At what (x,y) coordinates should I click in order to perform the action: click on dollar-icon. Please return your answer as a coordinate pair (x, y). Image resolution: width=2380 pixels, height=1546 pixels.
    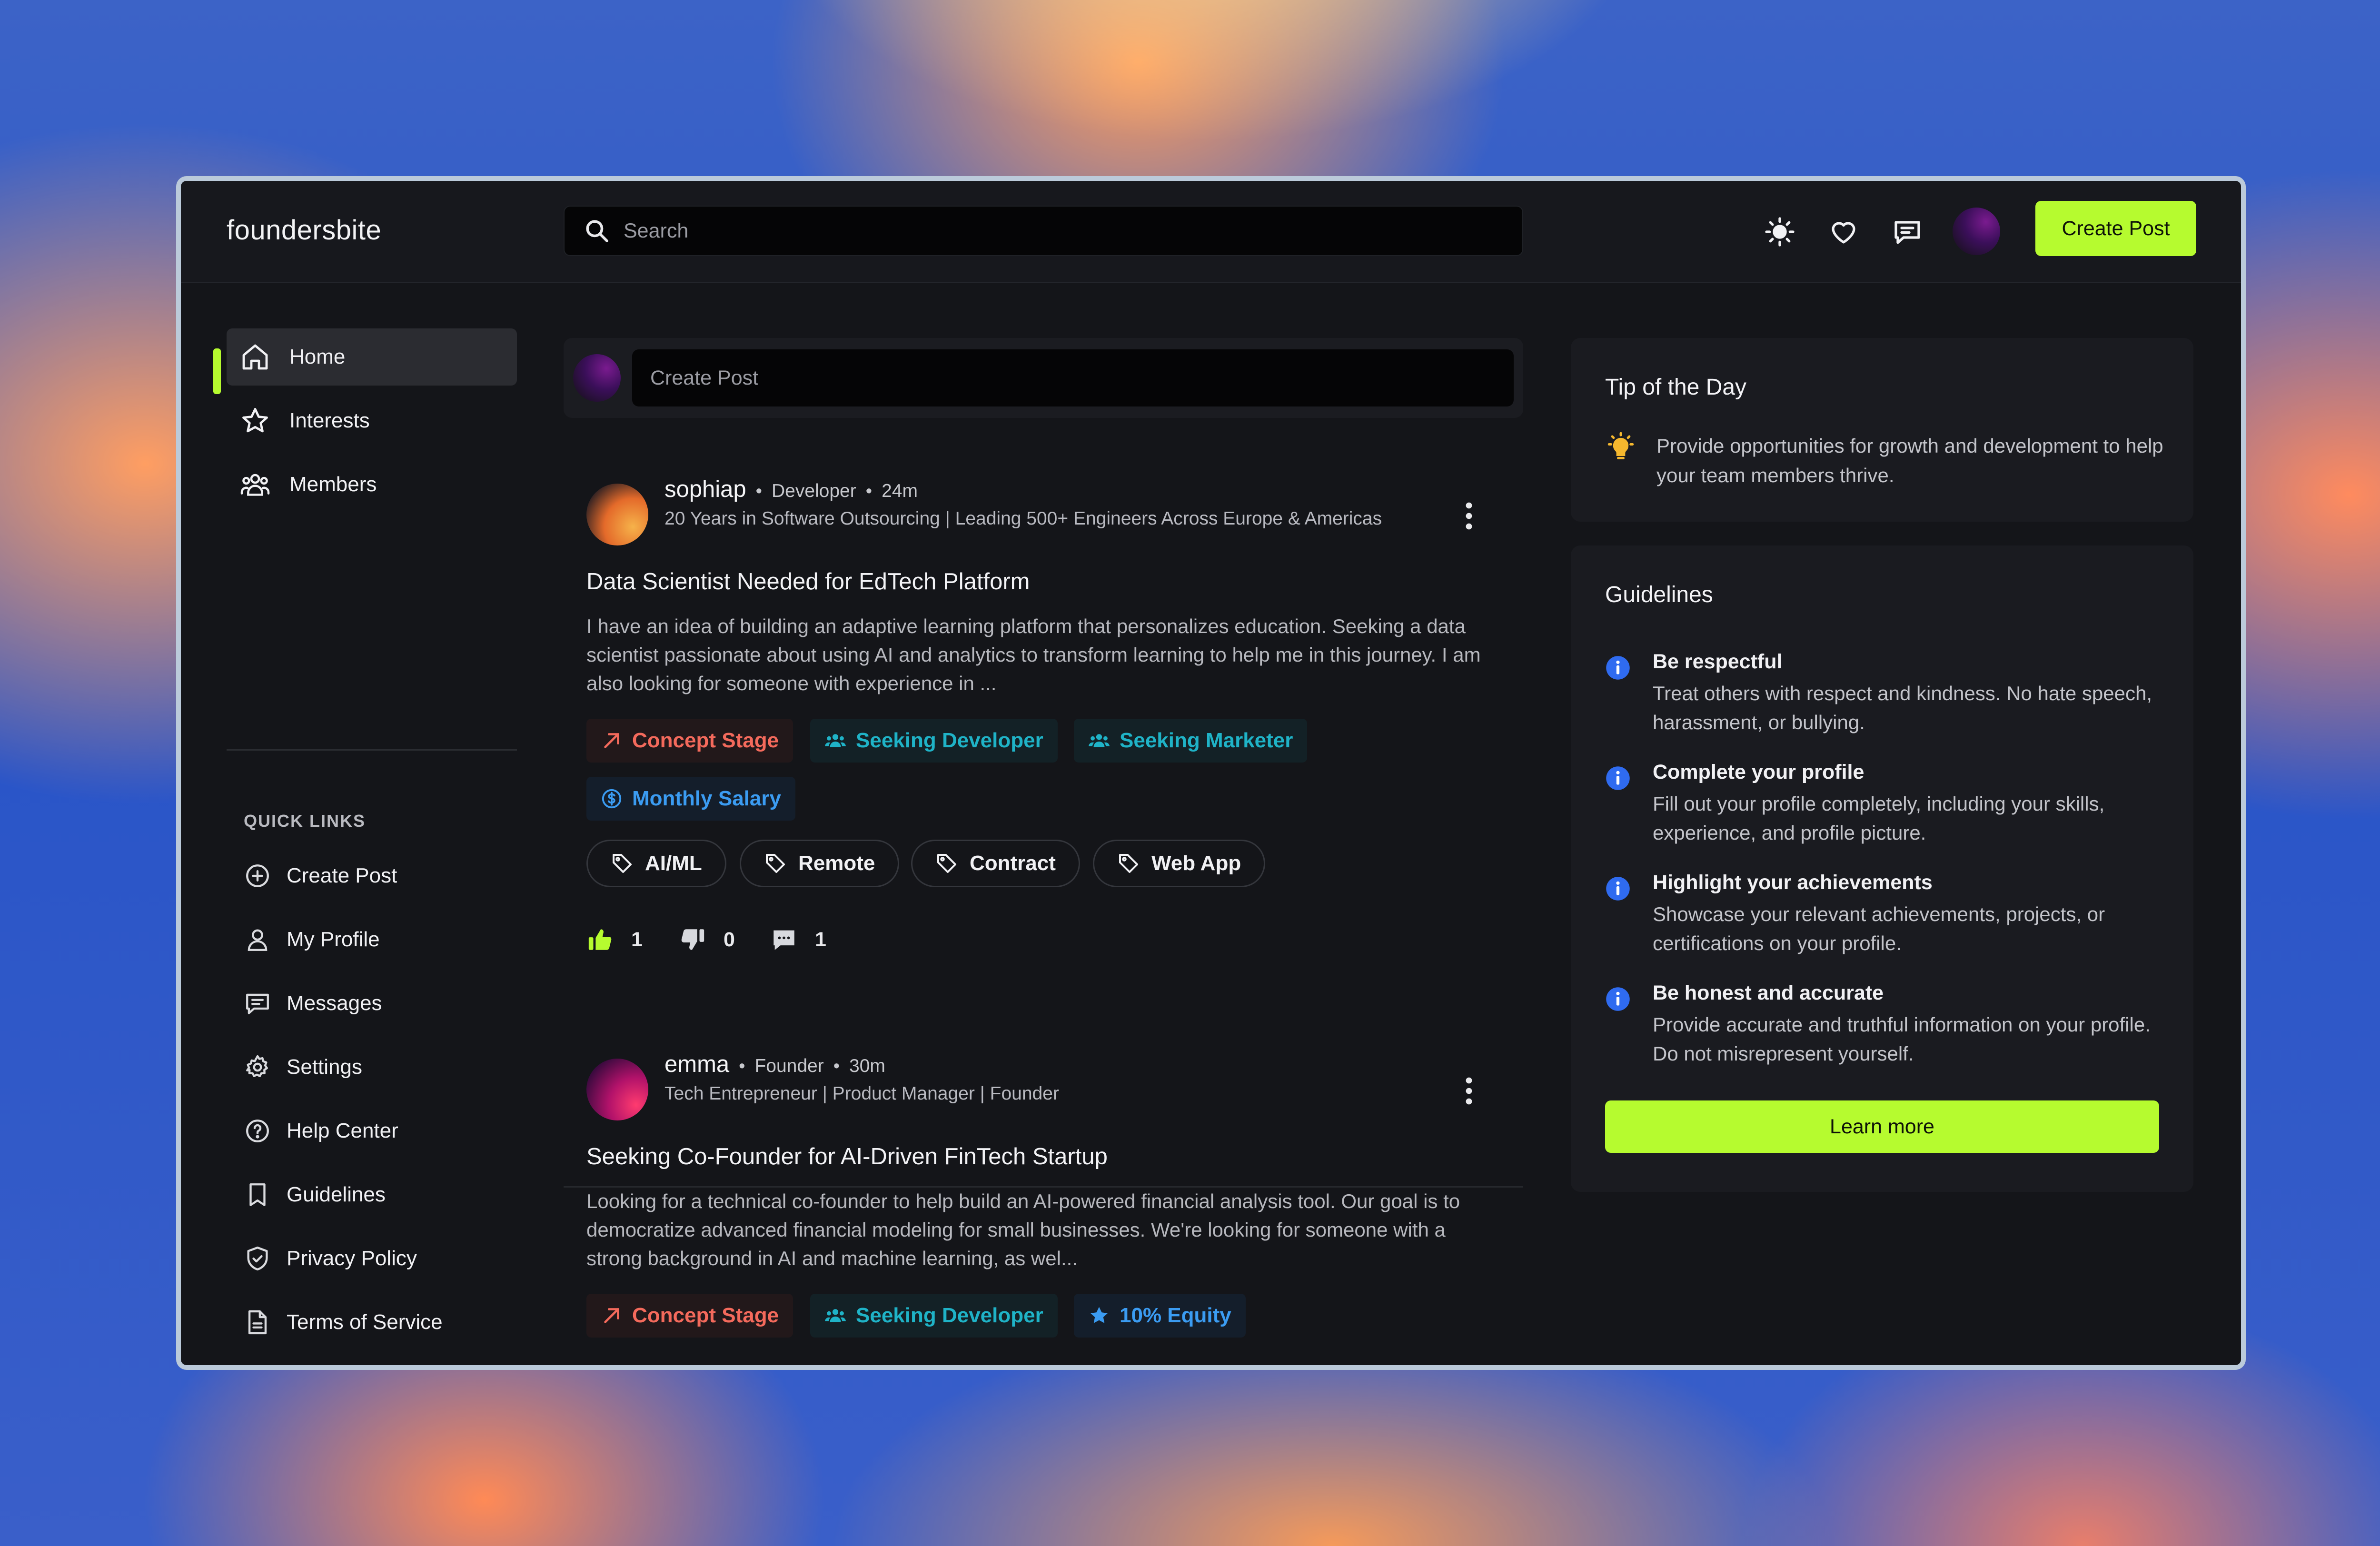
    Looking at the image, I should click on (612, 799).